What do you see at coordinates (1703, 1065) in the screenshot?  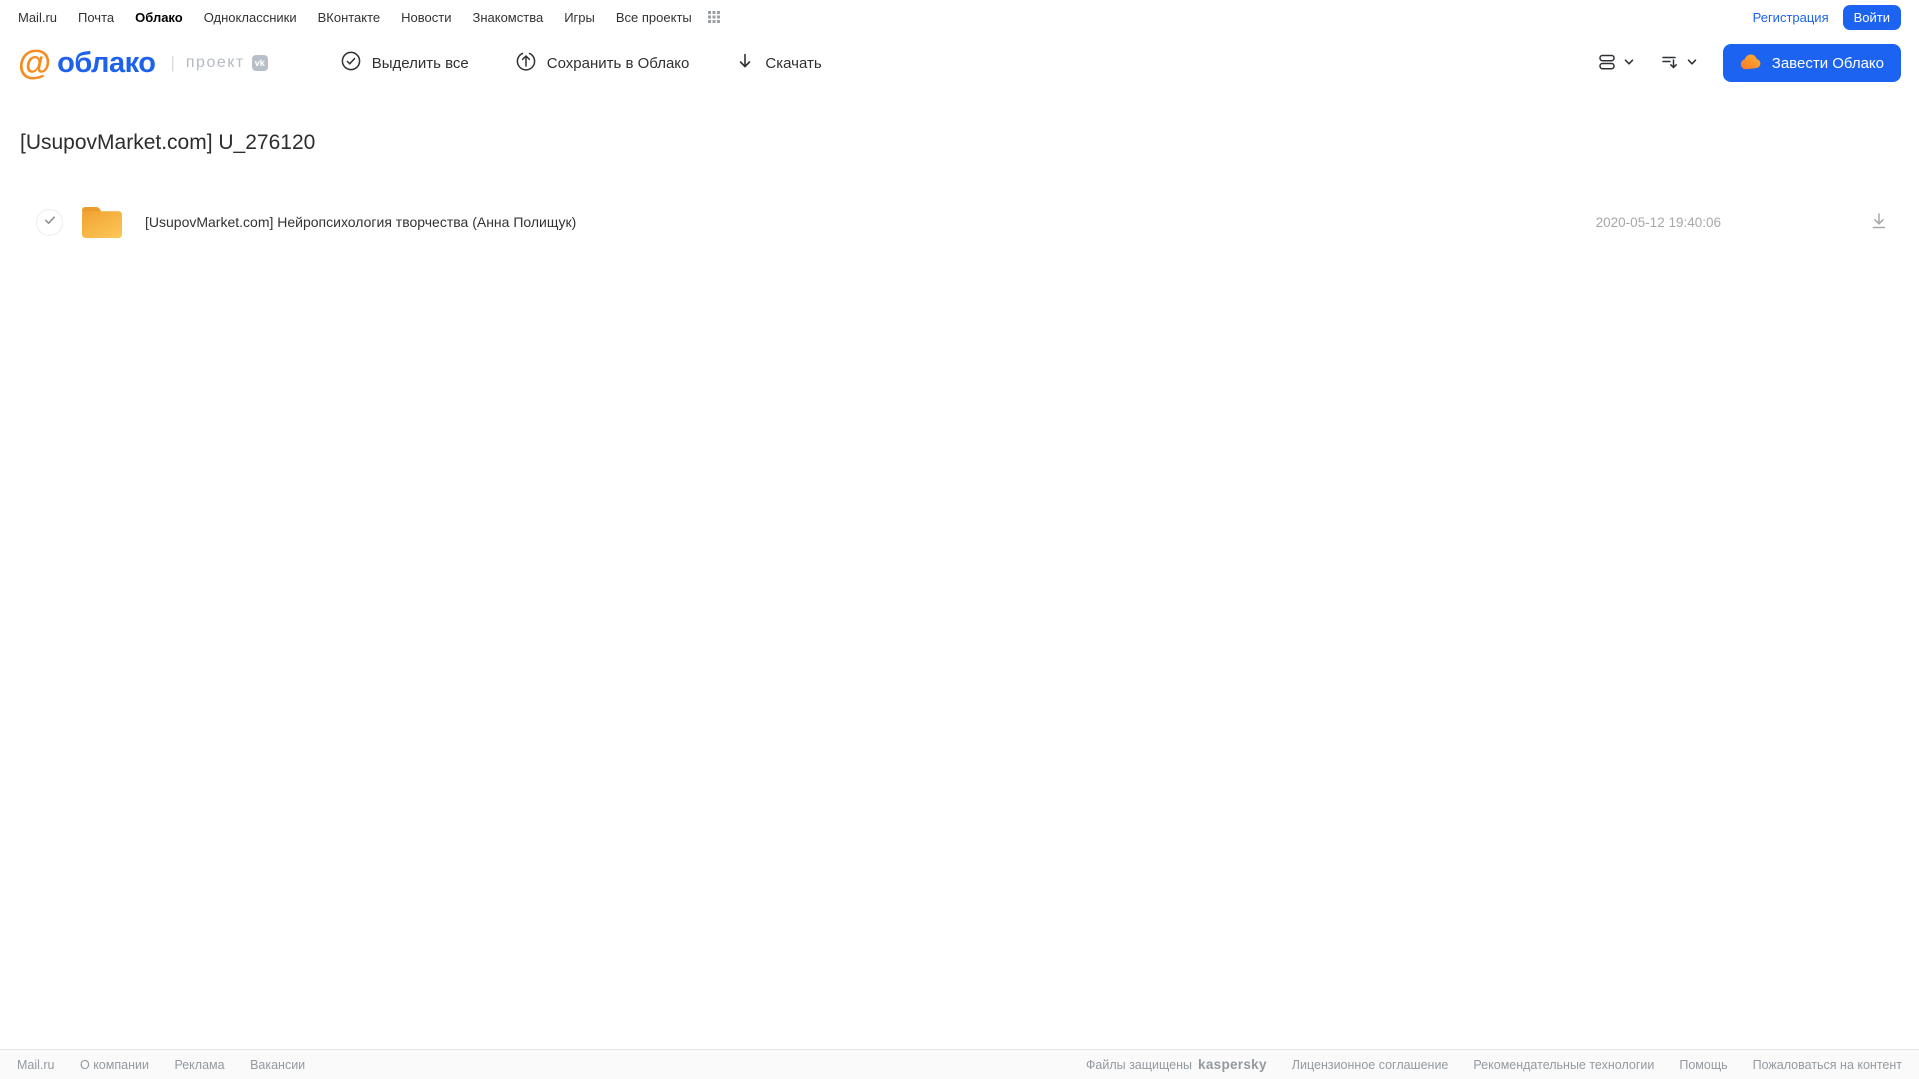 I see `footer-link-help: Помощь` at bounding box center [1703, 1065].